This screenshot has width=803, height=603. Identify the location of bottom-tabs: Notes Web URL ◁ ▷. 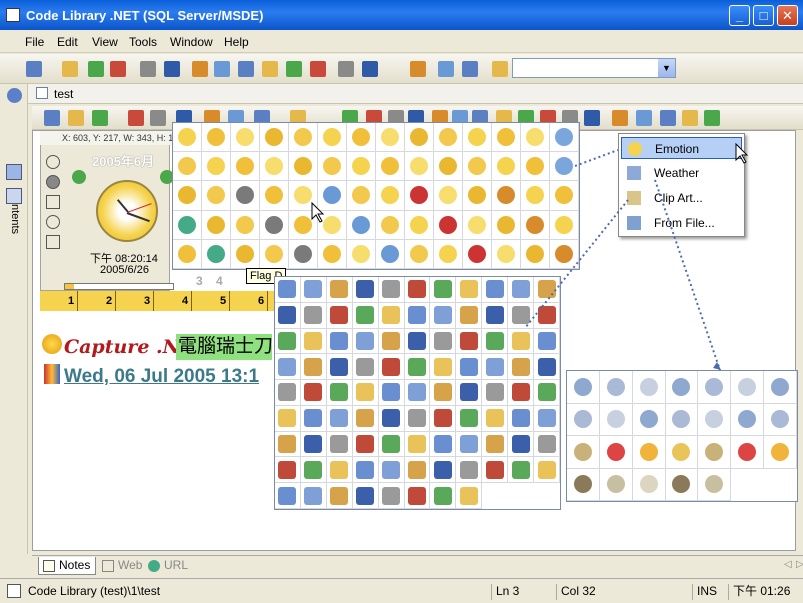
(417, 565).